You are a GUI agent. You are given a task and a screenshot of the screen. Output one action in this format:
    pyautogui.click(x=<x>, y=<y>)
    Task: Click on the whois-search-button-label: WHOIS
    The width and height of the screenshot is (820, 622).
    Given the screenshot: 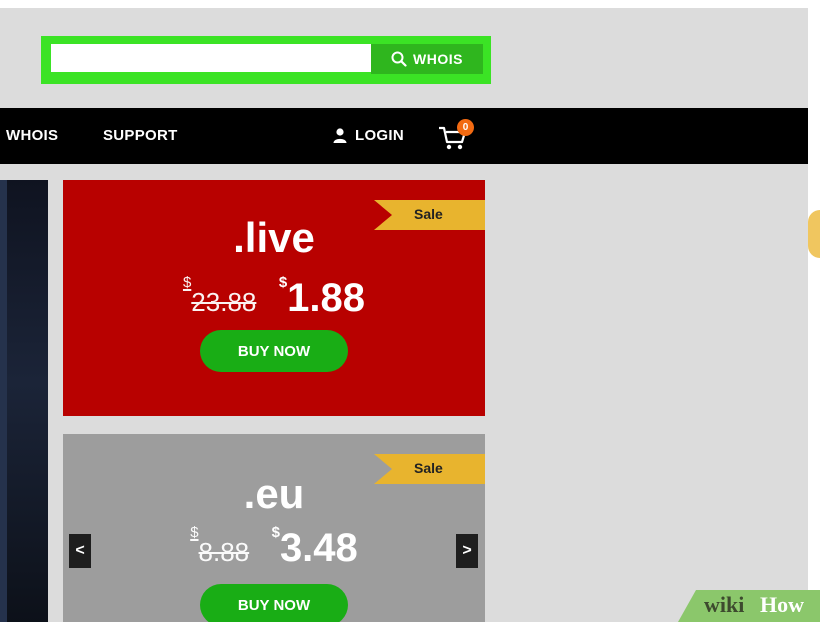 What is the action you would take?
    pyautogui.click(x=438, y=59)
    